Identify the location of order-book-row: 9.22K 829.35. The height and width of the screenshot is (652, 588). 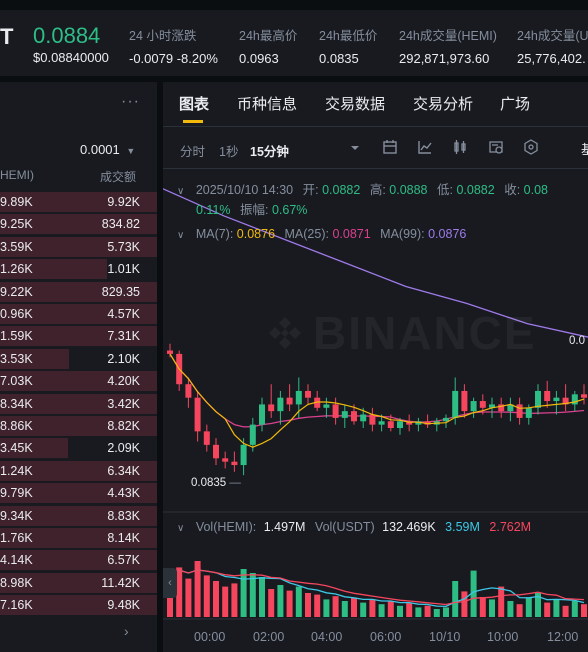
(78, 292).